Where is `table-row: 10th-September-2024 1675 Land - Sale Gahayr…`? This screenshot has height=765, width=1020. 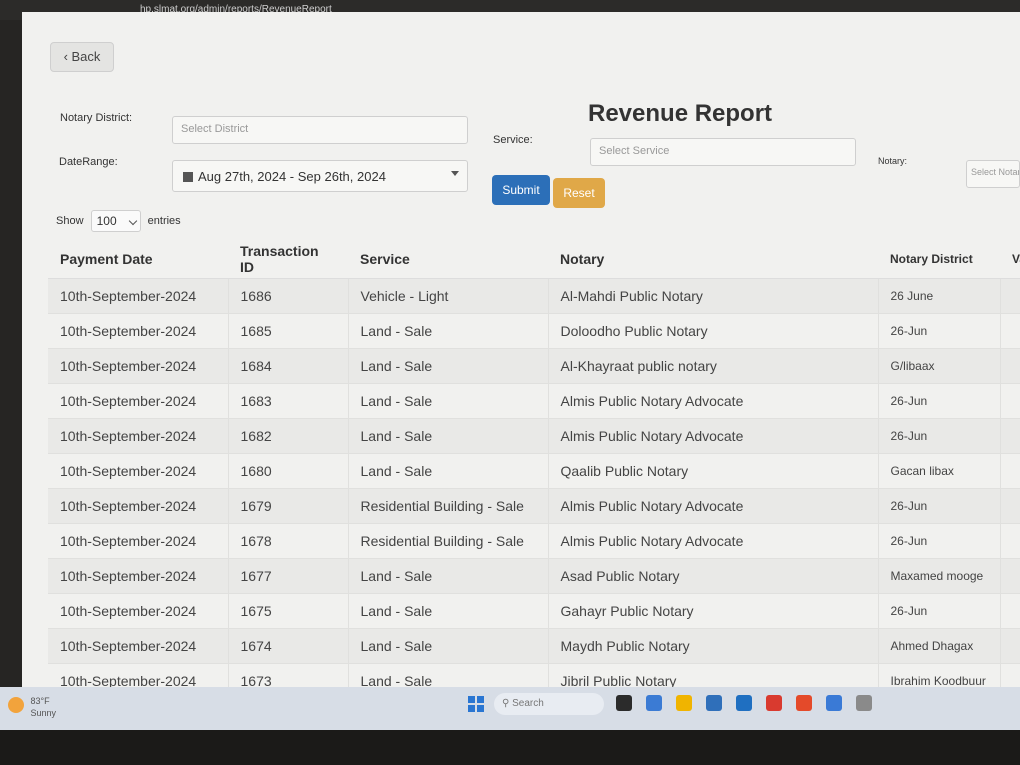 table-row: 10th-September-2024 1675 Land - Sale Gahayr… is located at coordinates (534, 611).